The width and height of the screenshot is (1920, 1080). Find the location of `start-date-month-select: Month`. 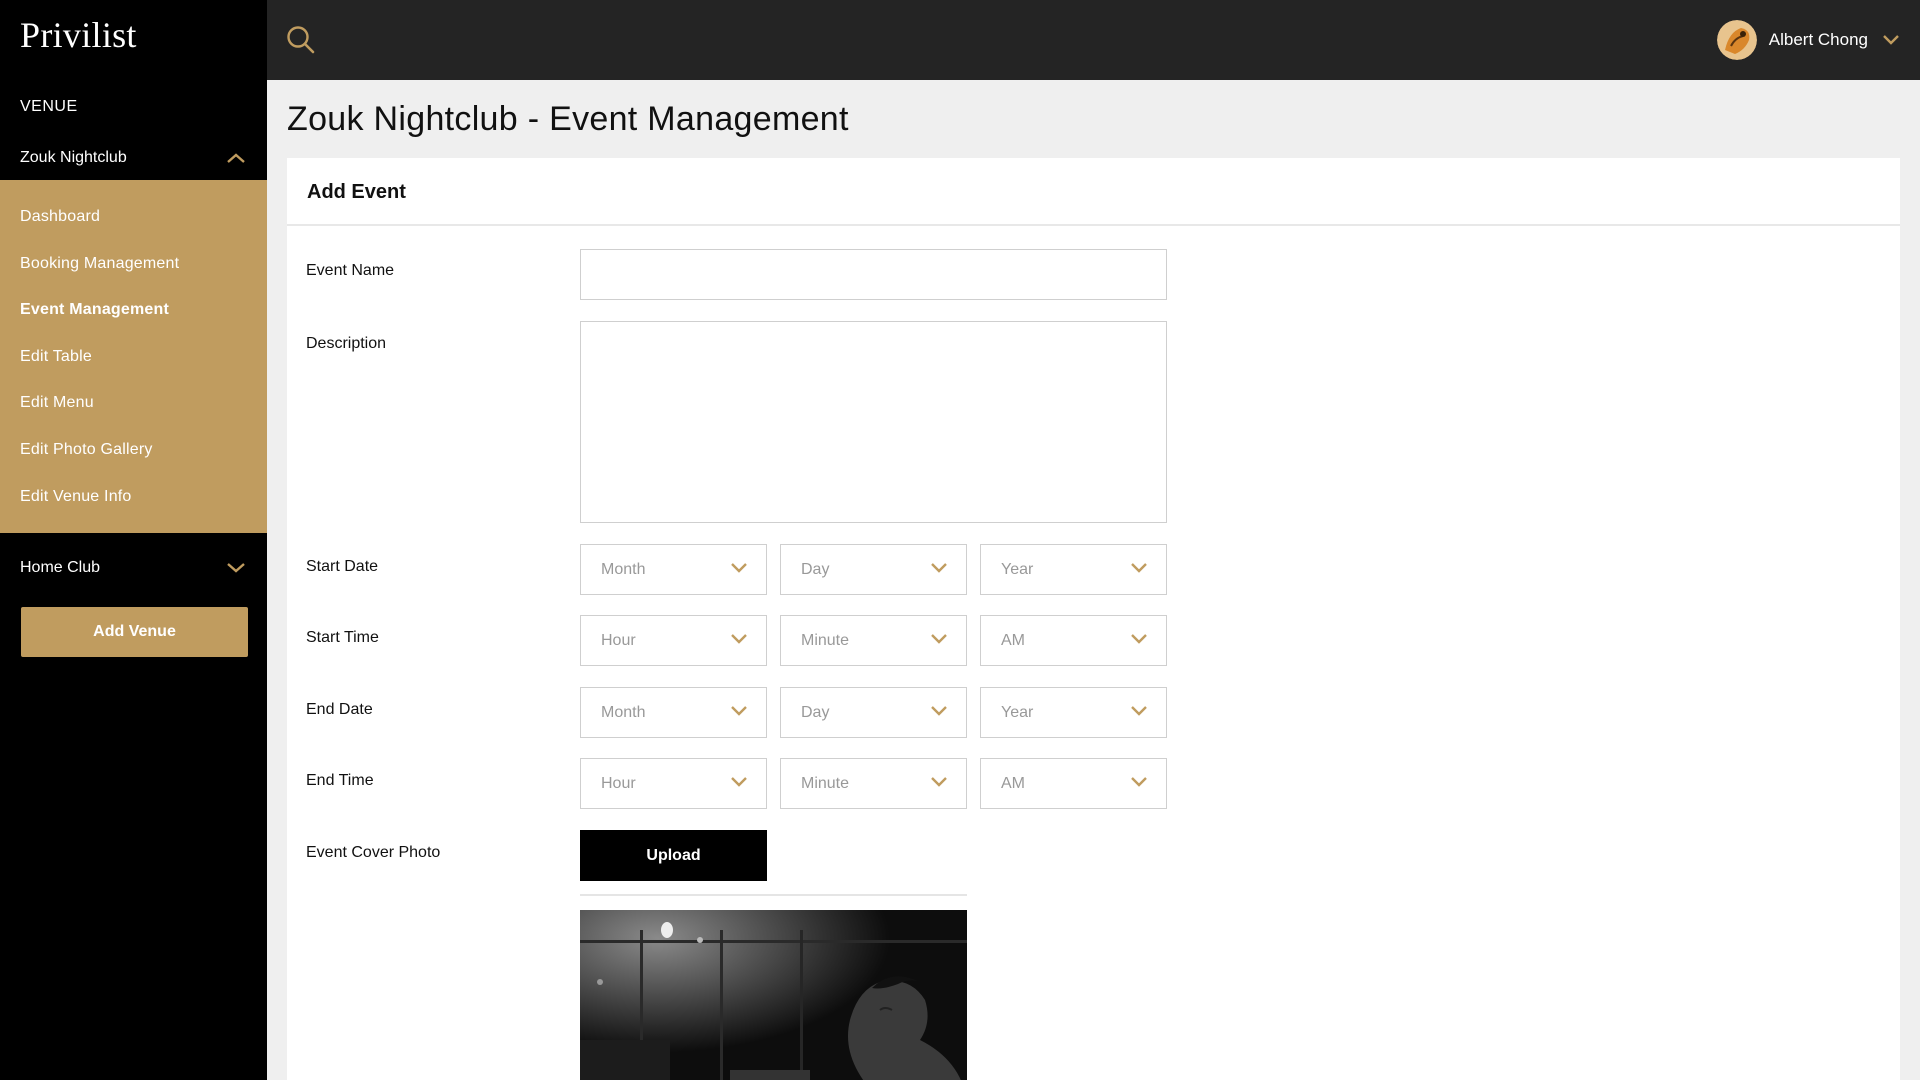

start-date-month-select: Month is located at coordinates (673, 569).